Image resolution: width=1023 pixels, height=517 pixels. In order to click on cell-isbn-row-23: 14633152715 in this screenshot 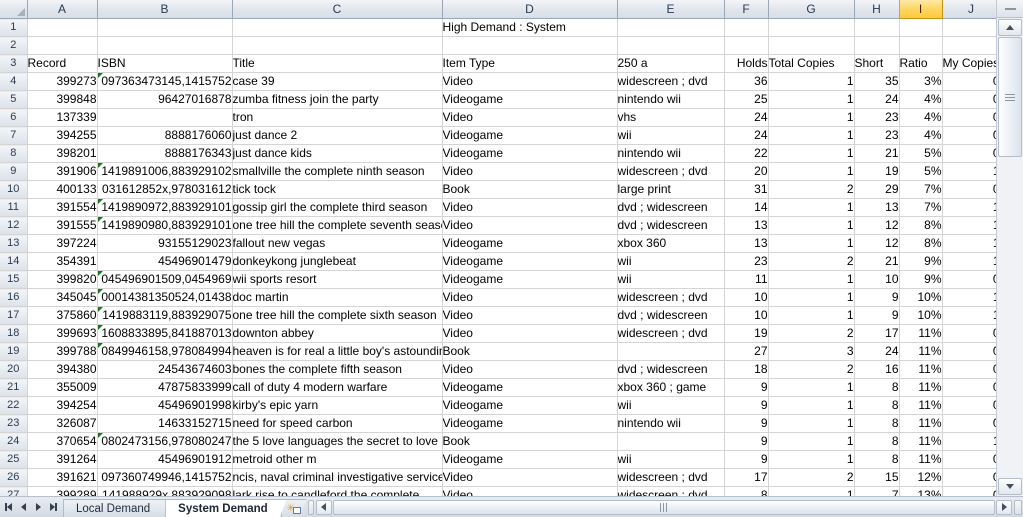, I will do `click(165, 423)`.